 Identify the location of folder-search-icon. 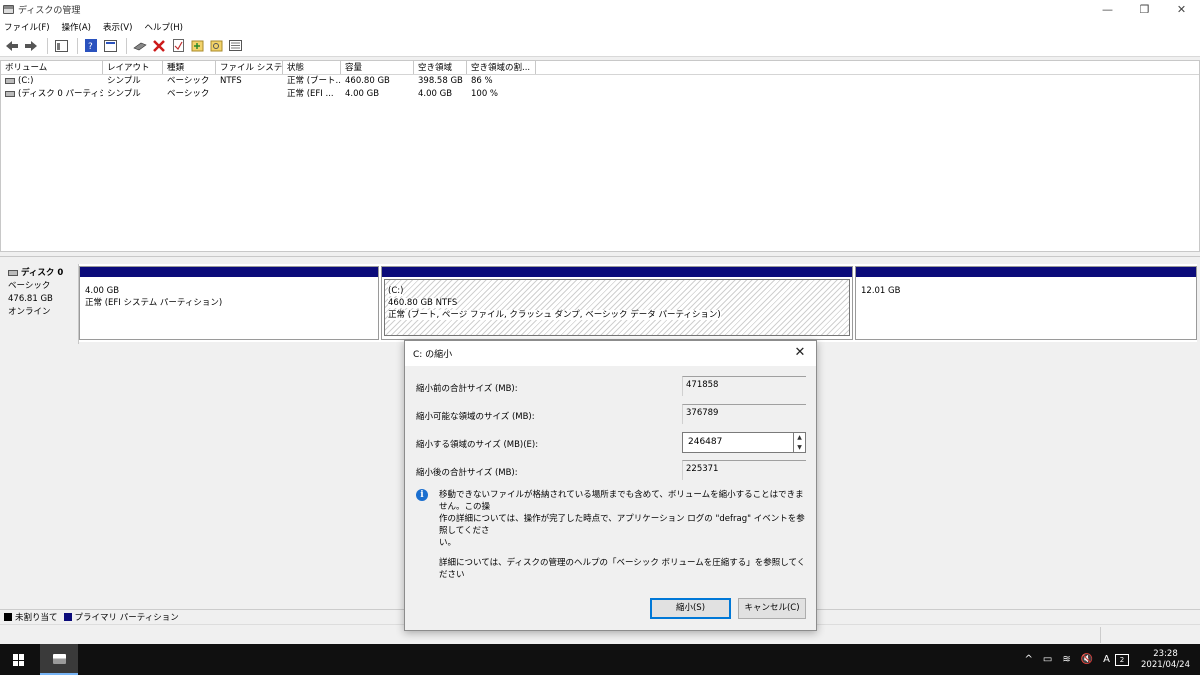
(216, 46).